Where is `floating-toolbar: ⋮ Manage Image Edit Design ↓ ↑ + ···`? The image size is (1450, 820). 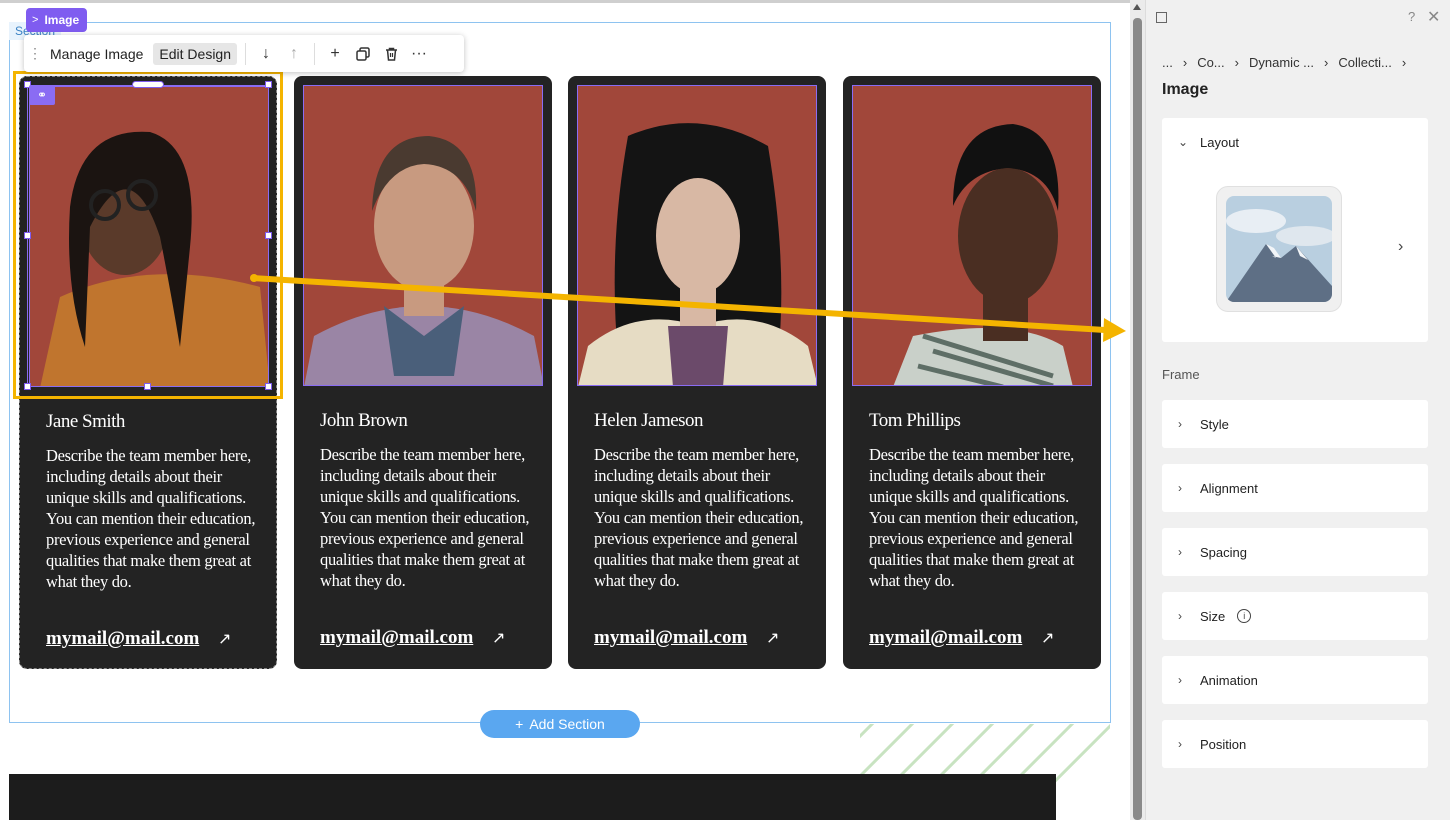 floating-toolbar: ⋮ Manage Image Edit Design ↓ ↑ + ··· is located at coordinates (244, 53).